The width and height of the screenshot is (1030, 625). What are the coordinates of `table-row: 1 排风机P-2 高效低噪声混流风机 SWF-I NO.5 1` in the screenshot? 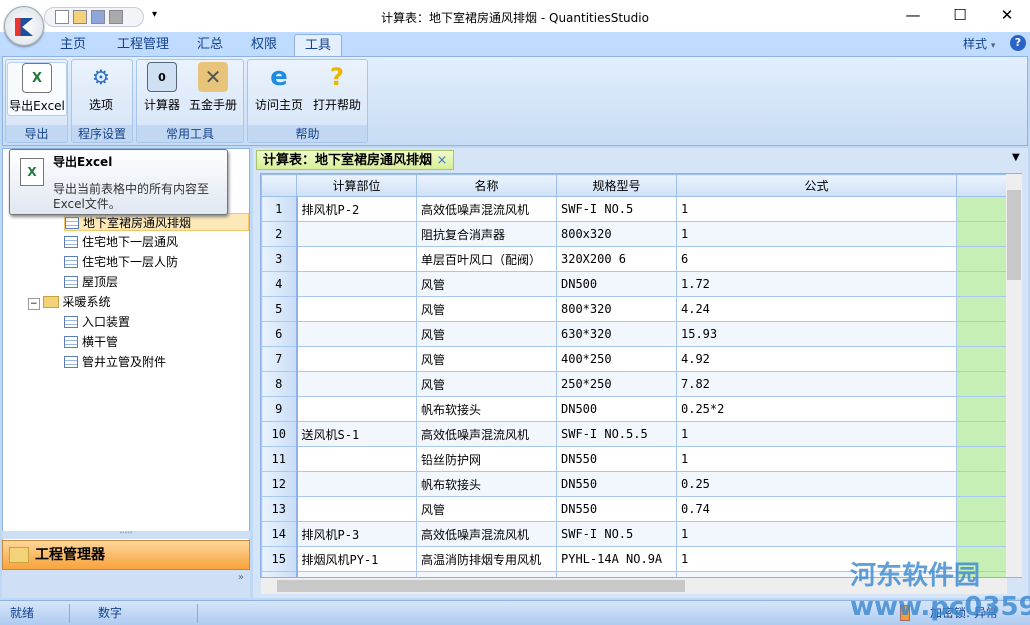 It's located at (635, 209).